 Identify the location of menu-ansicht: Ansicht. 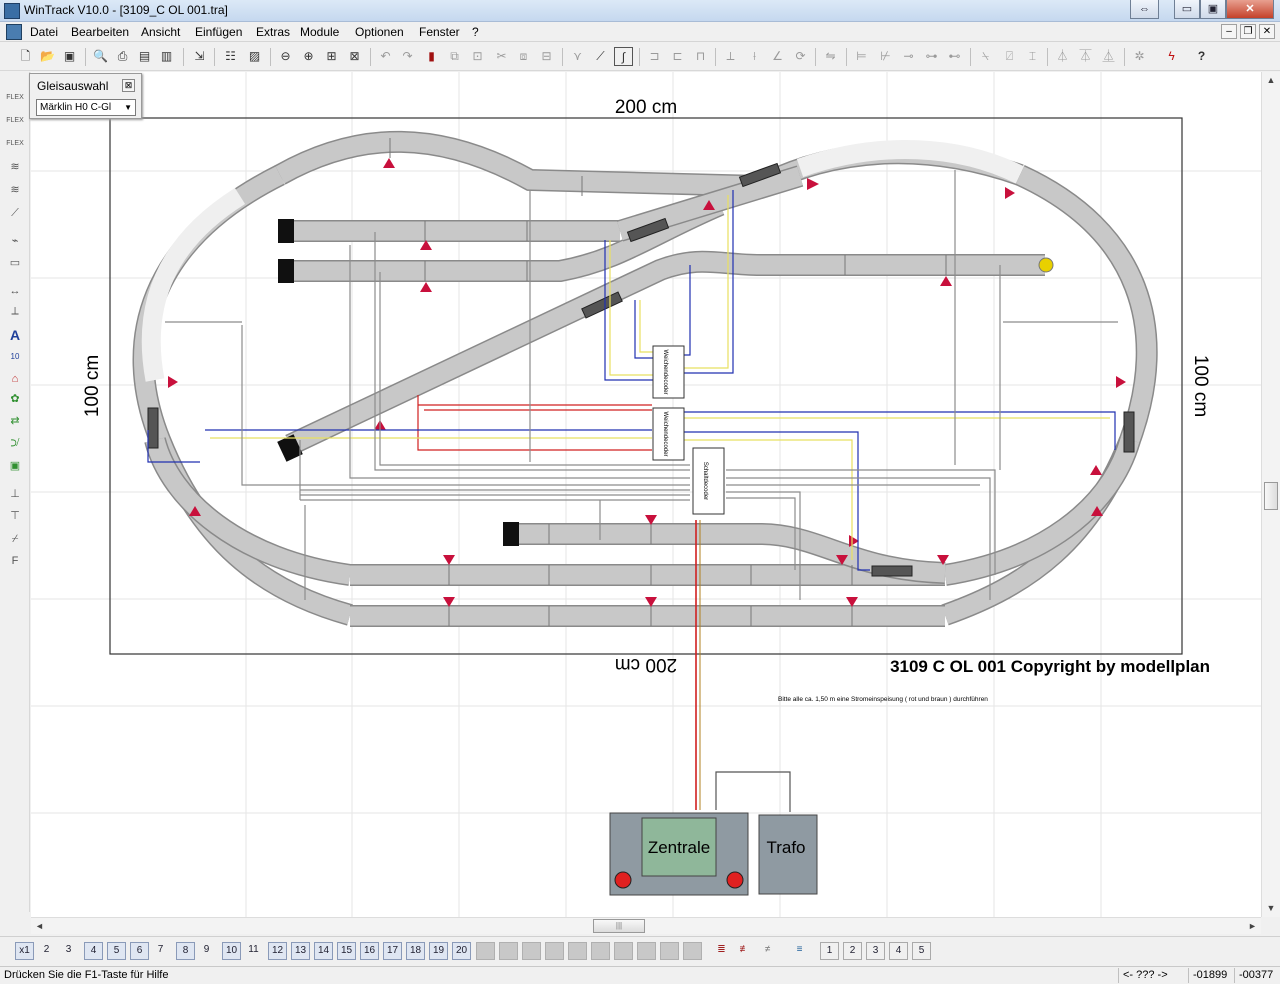
(160, 32).